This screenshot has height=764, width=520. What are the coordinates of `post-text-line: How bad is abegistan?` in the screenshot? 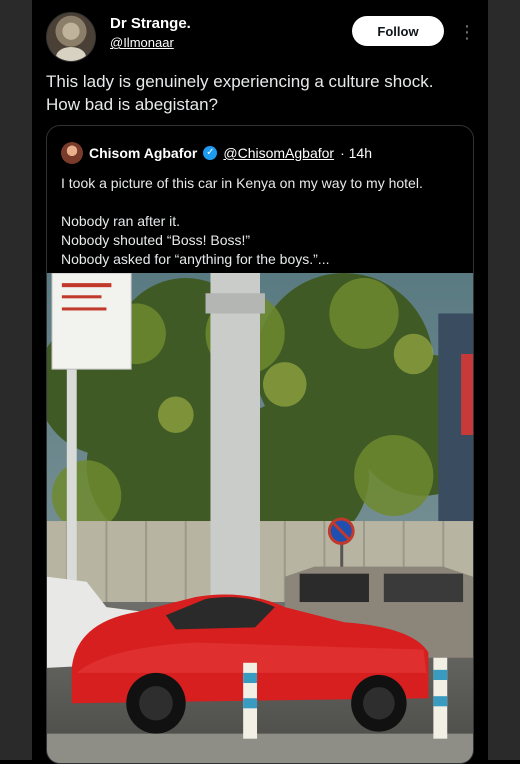 It's located at (132, 104).